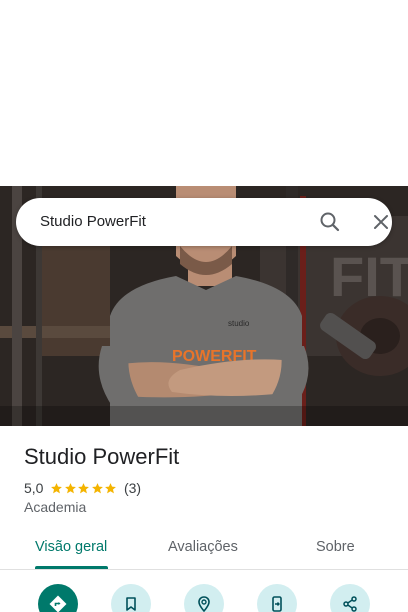 Image resolution: width=408 pixels, height=612 pixels. I want to click on directions-icon, so click(58, 603).